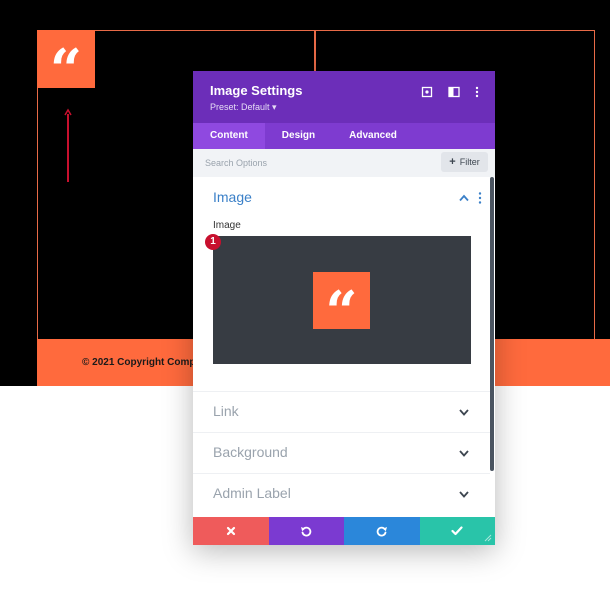 Image resolution: width=610 pixels, height=616 pixels. Describe the element at coordinates (452, 162) in the screenshot. I see `plus-icon: +` at that location.